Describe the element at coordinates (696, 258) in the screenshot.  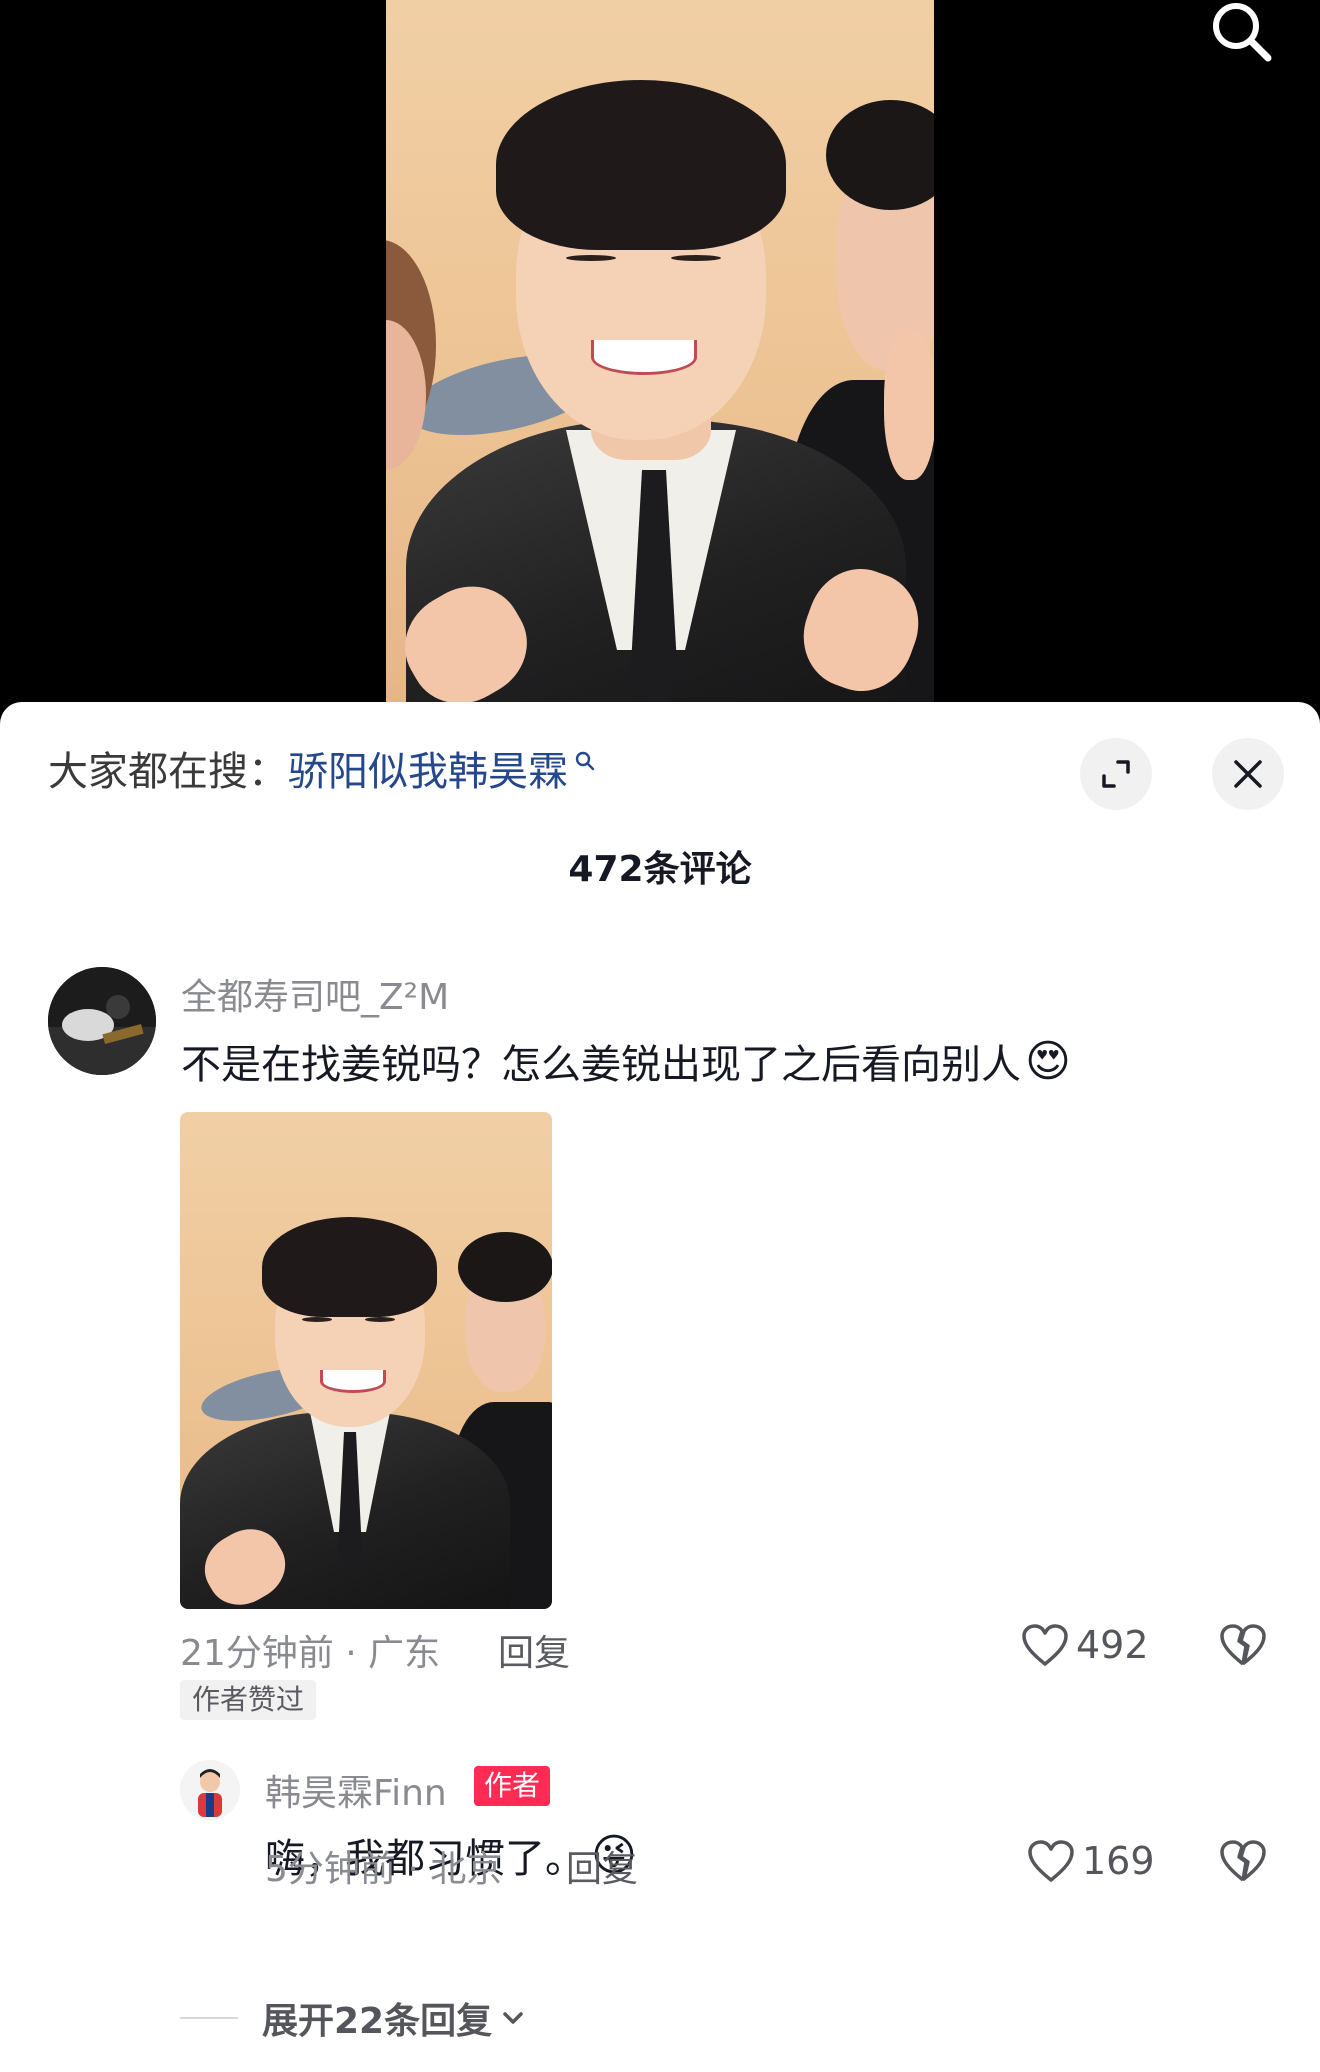
I see `main-person-eye-right` at that location.